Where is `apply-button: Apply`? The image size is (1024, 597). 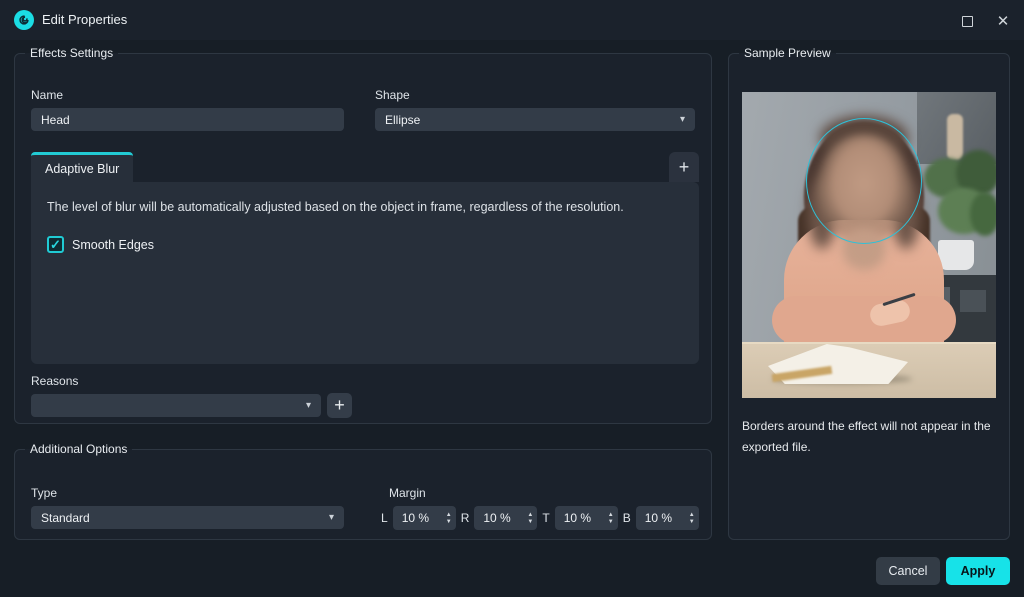
apply-button: Apply is located at coordinates (978, 571).